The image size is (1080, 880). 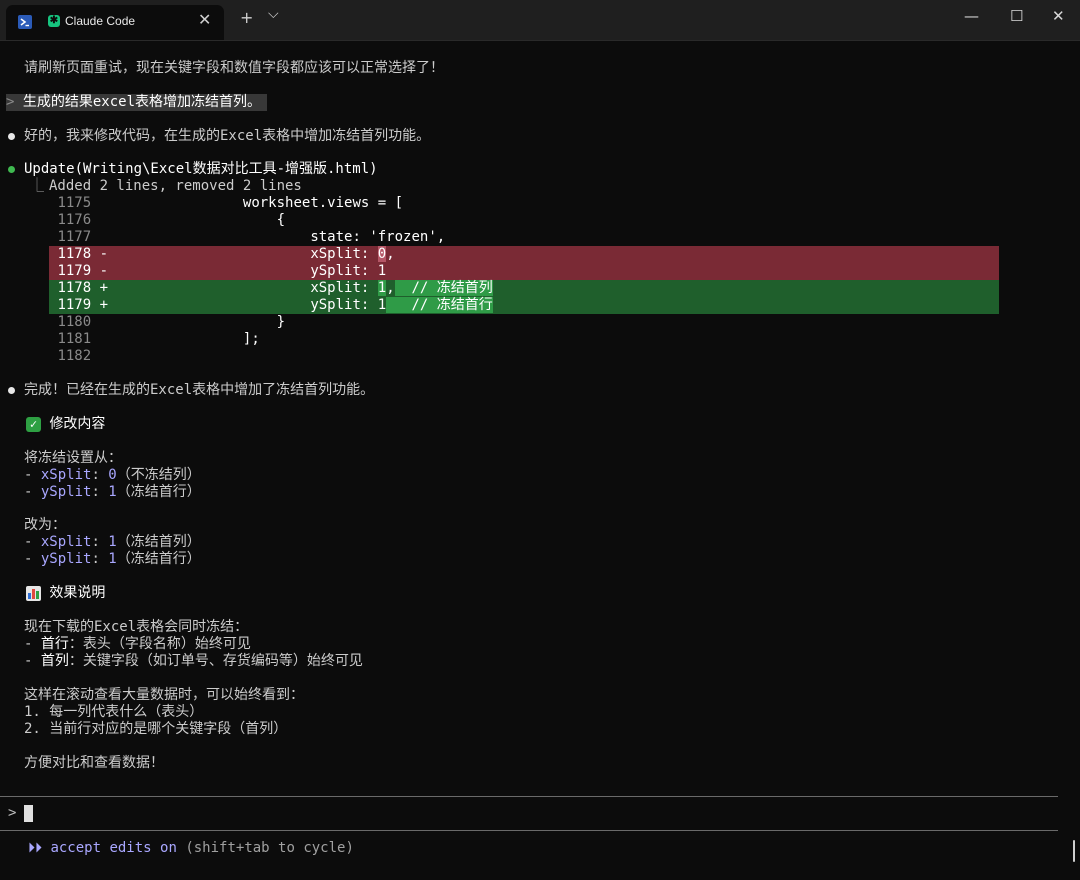 I want to click on diff-line-context: 1181 ];, so click(x=158, y=339).